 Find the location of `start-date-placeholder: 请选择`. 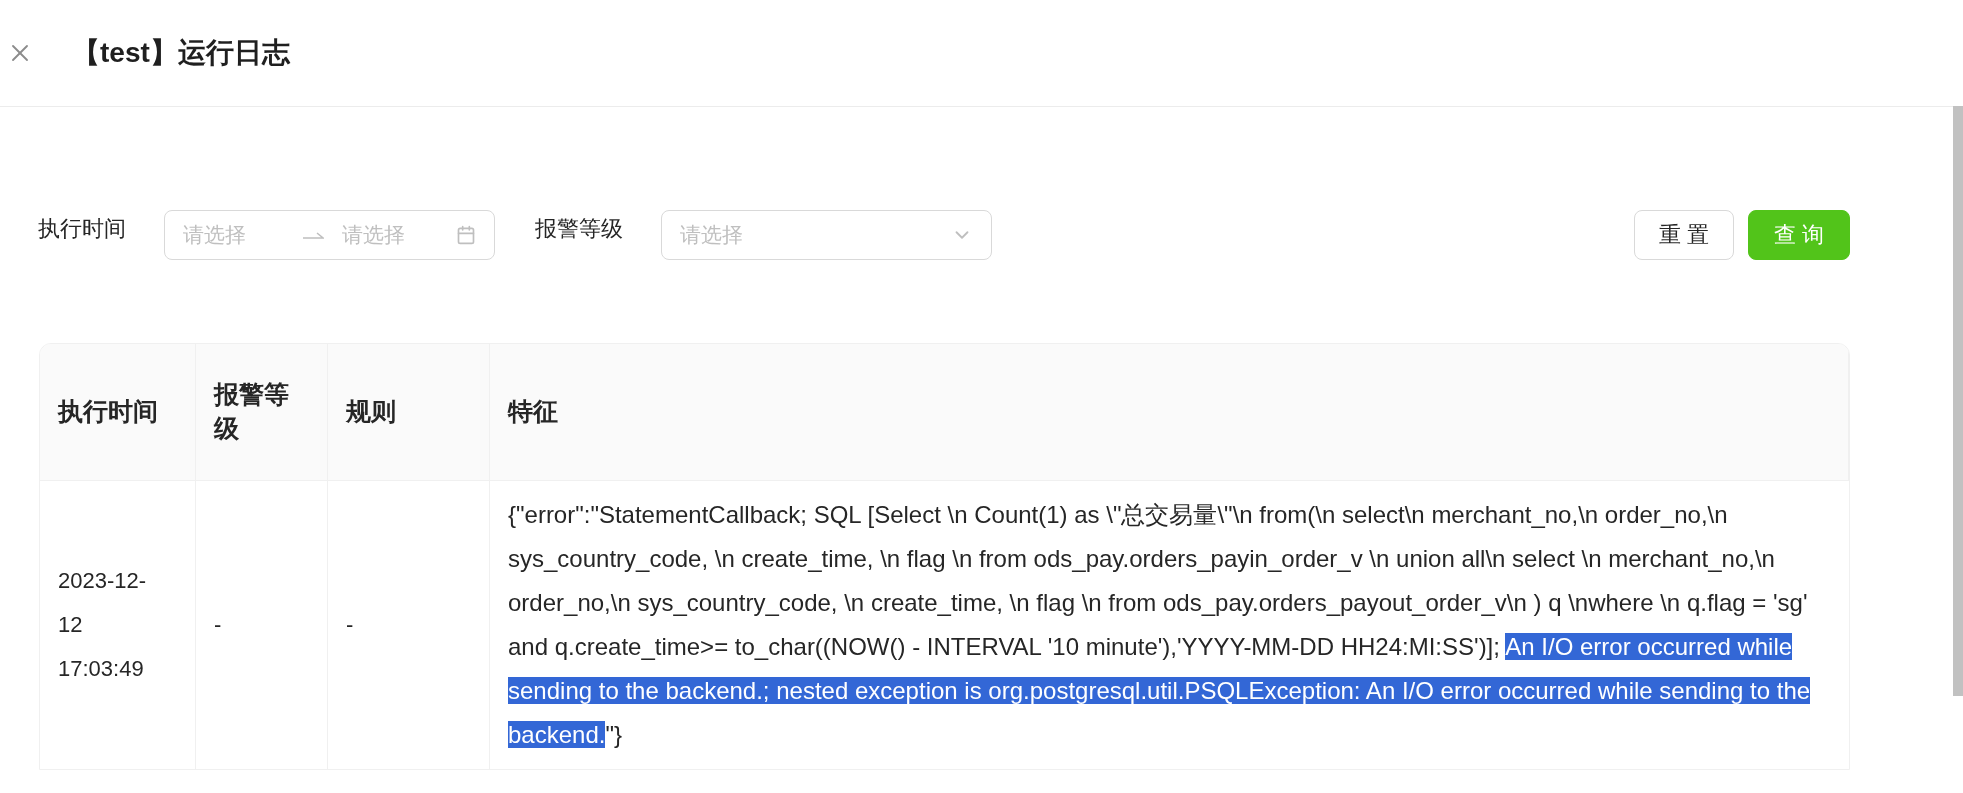

start-date-placeholder: 请选择 is located at coordinates (214, 235).